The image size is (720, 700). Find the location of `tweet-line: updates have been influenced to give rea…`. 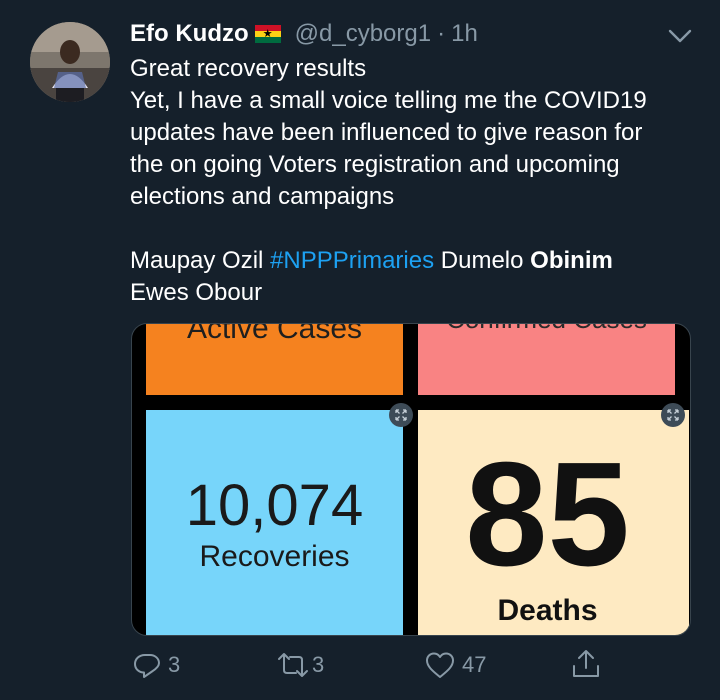

tweet-line: updates have been influenced to give rea… is located at coordinates (386, 132).